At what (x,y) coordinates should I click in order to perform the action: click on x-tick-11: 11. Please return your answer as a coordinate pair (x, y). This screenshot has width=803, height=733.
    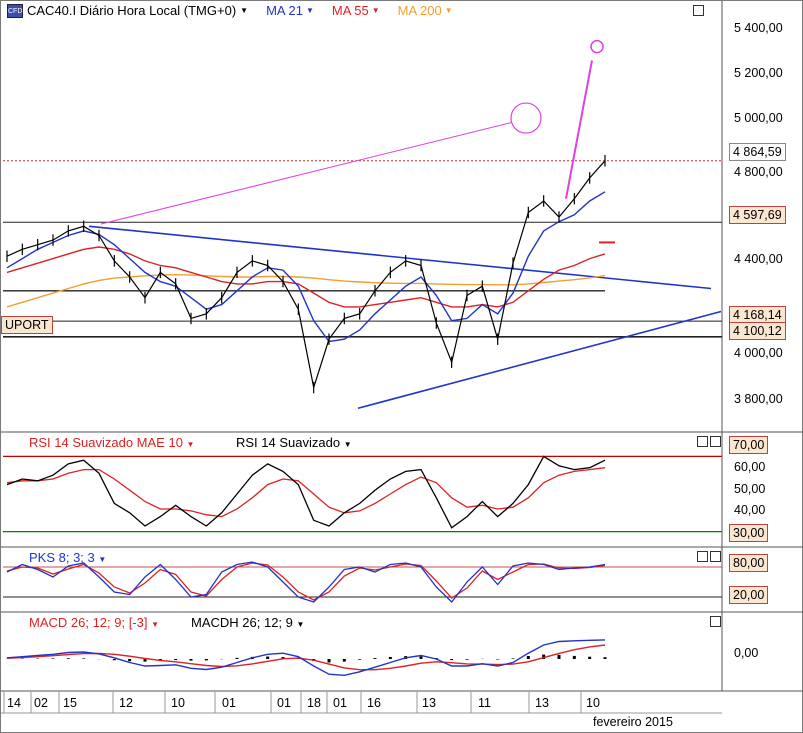
    Looking at the image, I should click on (484, 703).